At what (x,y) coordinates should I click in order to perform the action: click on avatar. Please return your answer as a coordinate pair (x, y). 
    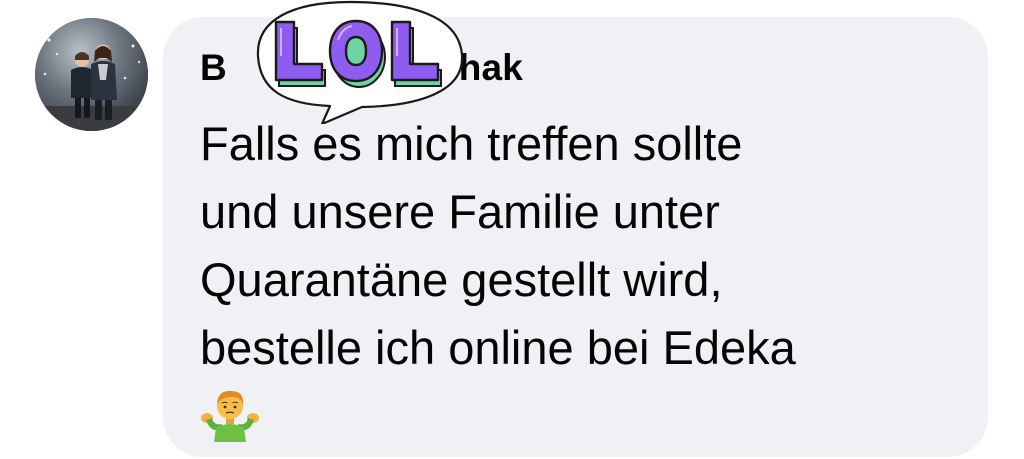
    Looking at the image, I should click on (91, 74).